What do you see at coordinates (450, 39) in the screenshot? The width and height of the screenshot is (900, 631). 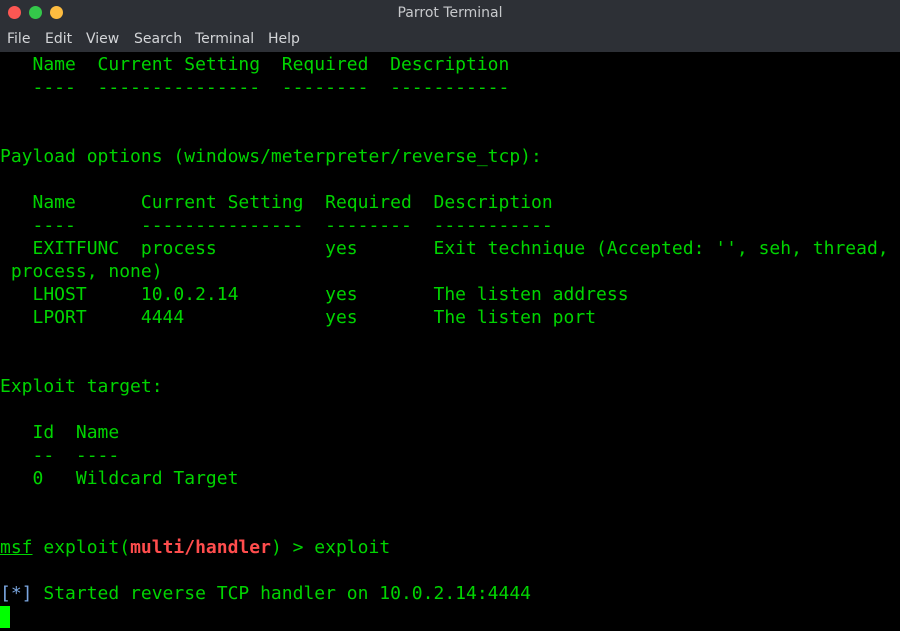 I see `menu-bar: File Edit View Search Terminal Help` at bounding box center [450, 39].